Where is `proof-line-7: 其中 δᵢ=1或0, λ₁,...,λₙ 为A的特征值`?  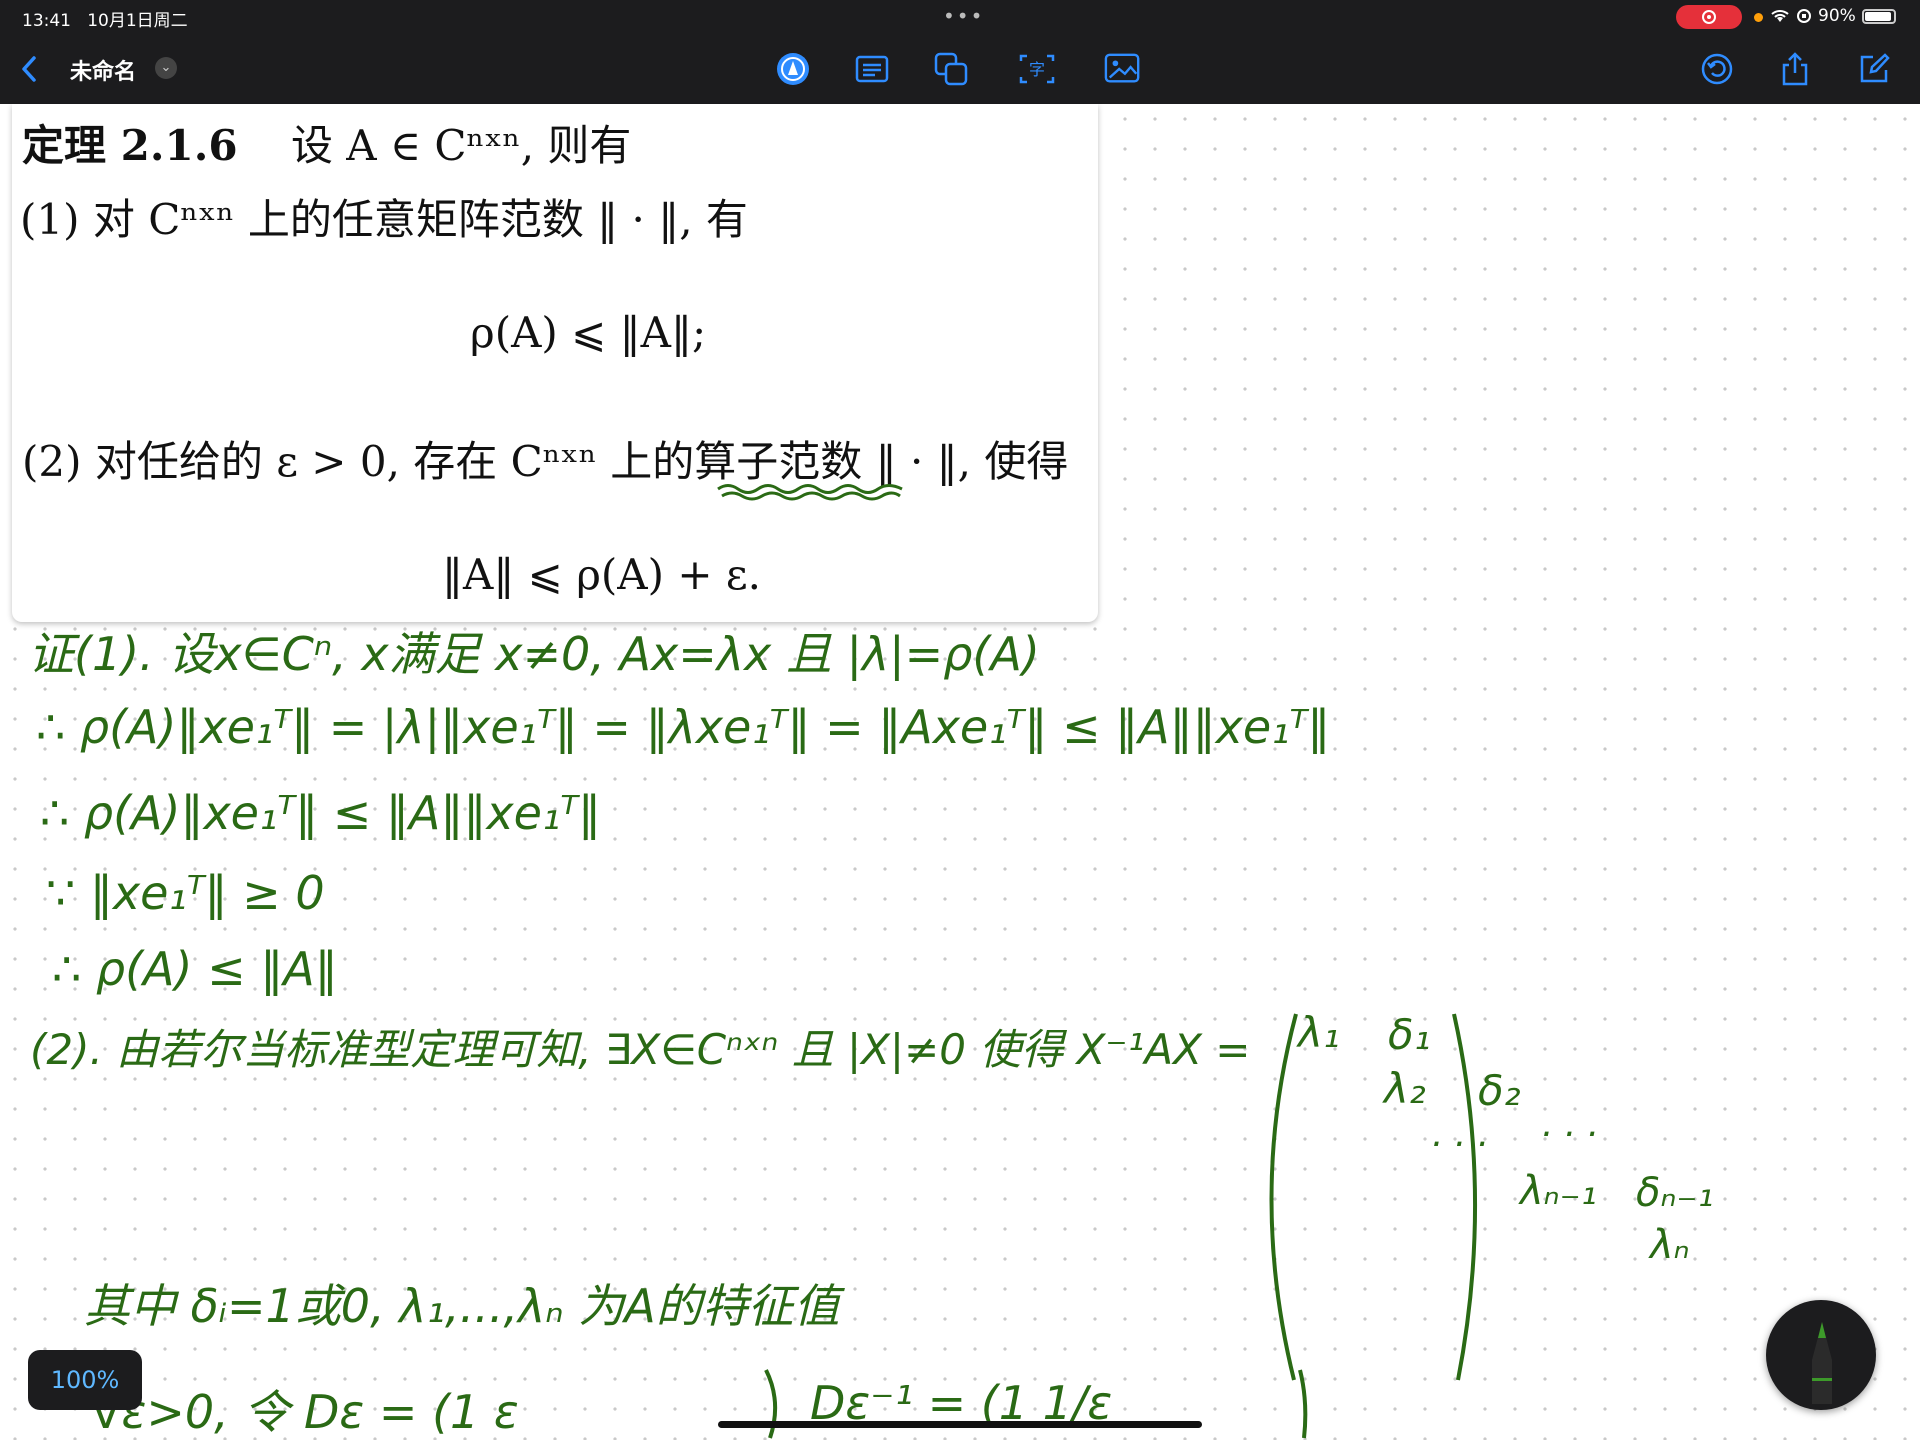 proof-line-7: 其中 δᵢ=1或0, λ₁,...,λₙ 为A的特征值 is located at coordinates (462, 1306).